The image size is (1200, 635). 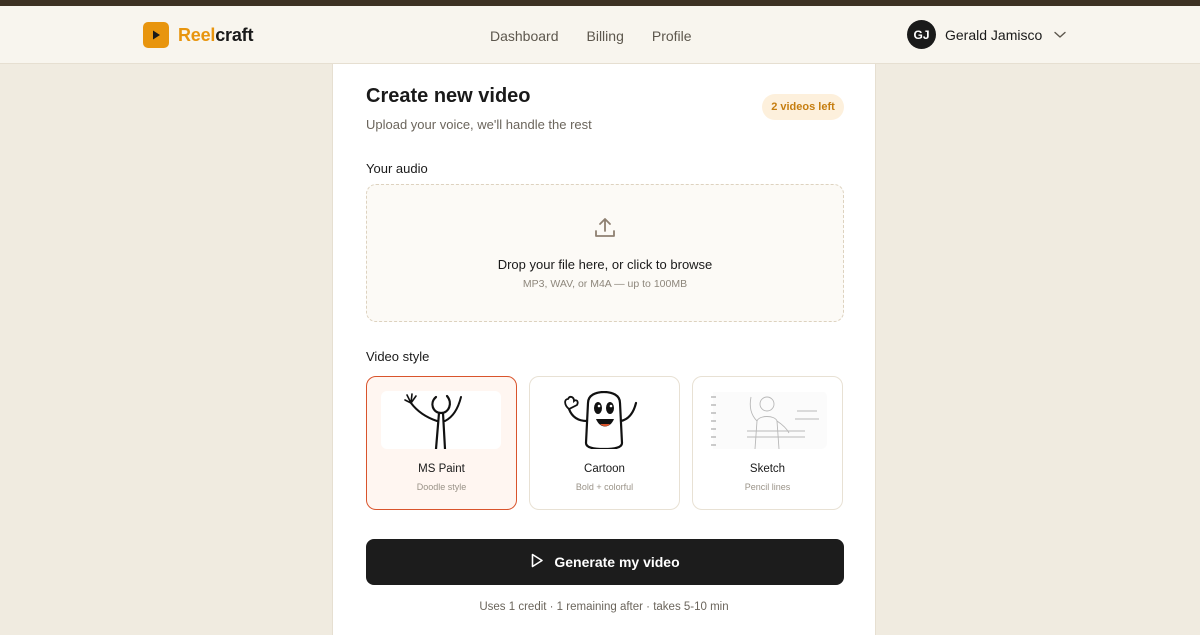 I want to click on brand-name: Reelcraft, so click(x=215, y=35).